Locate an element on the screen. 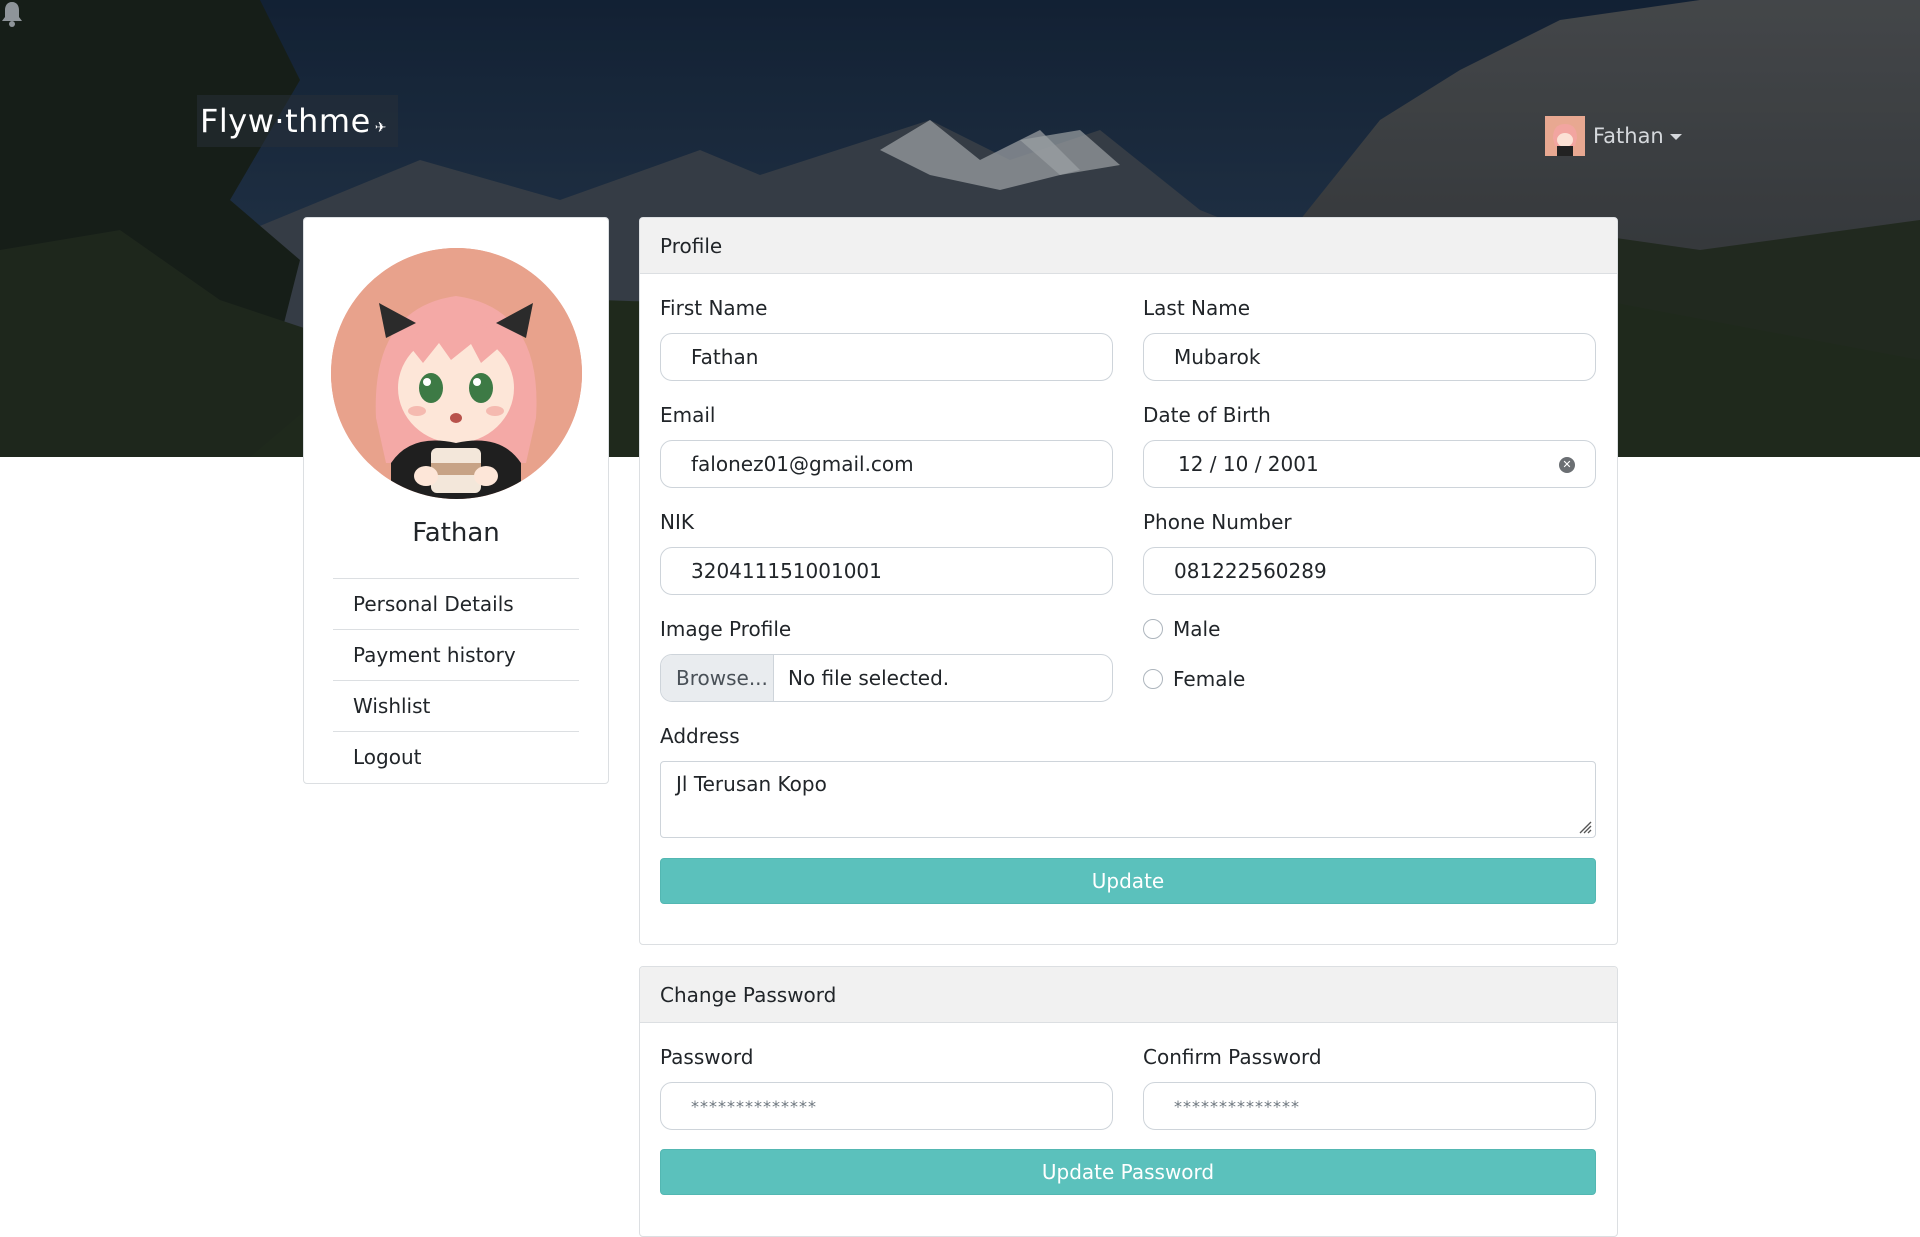  sidebar-item-payment-history: Payment history is located at coordinates (456, 654).